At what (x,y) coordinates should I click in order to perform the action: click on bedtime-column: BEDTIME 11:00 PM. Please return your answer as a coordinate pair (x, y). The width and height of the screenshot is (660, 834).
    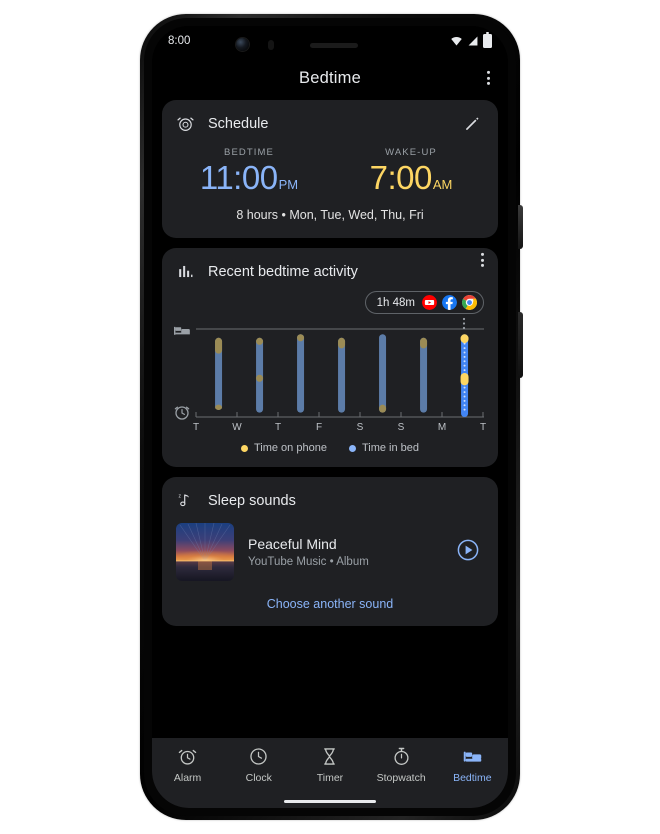
    Looking at the image, I should click on (249, 170).